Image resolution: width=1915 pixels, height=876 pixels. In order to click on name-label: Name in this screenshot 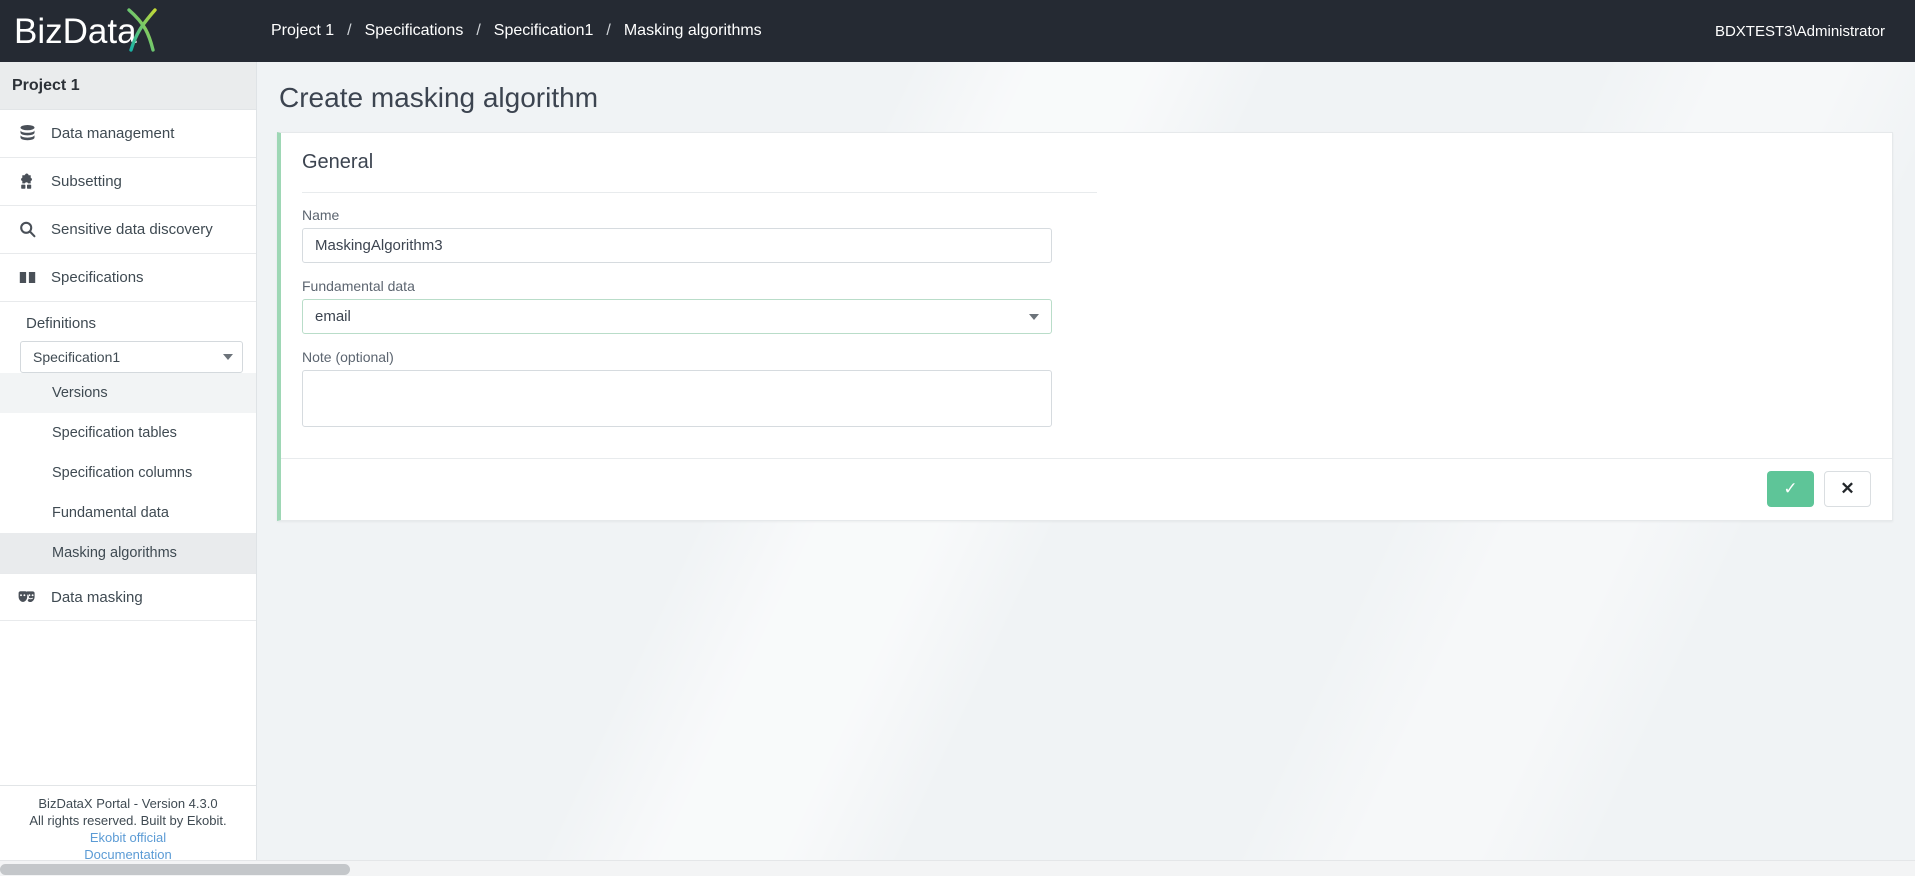, I will do `click(321, 215)`.